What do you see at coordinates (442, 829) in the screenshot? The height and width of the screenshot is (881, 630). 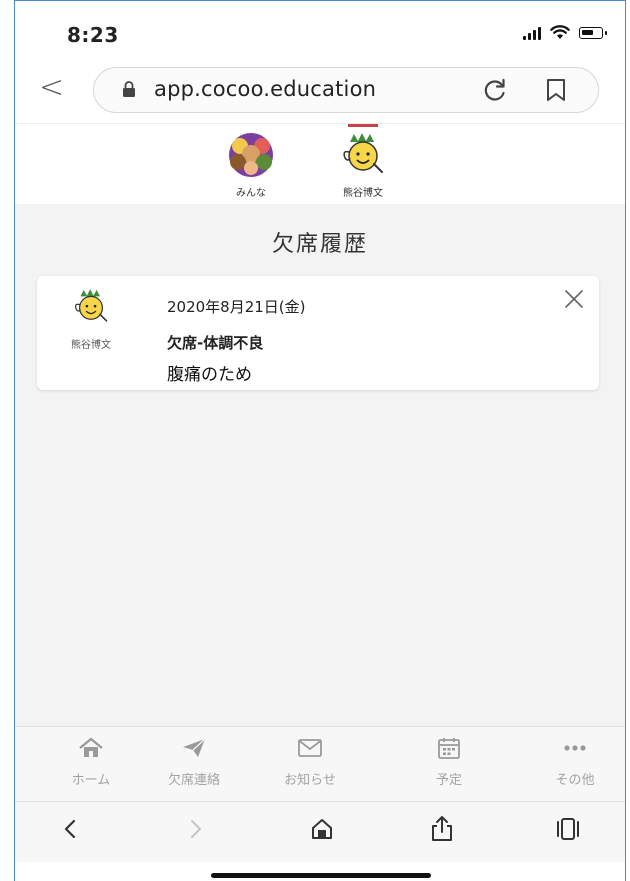 I see `share-icon` at bounding box center [442, 829].